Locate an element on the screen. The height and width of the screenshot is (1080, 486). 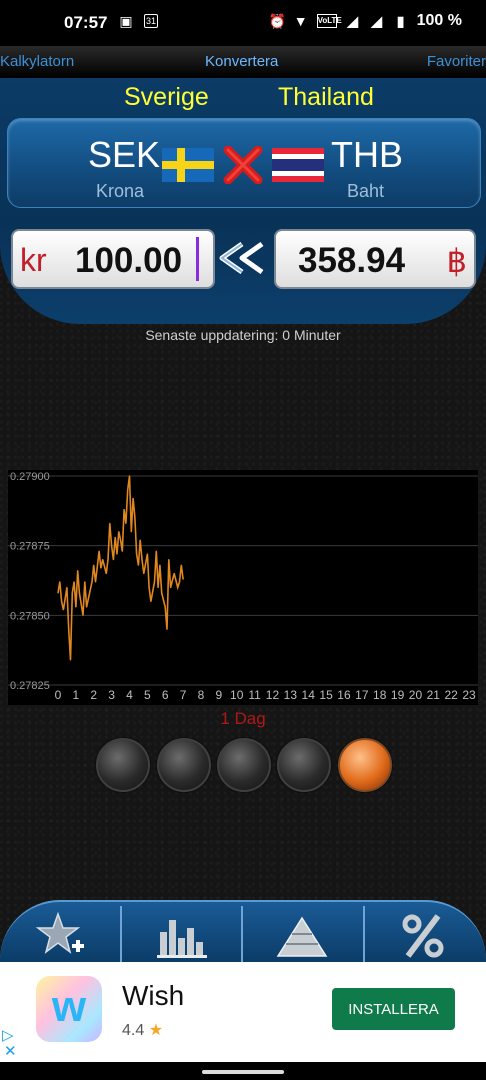
y-tick-label: 0.27875 is located at coordinates (30, 547).